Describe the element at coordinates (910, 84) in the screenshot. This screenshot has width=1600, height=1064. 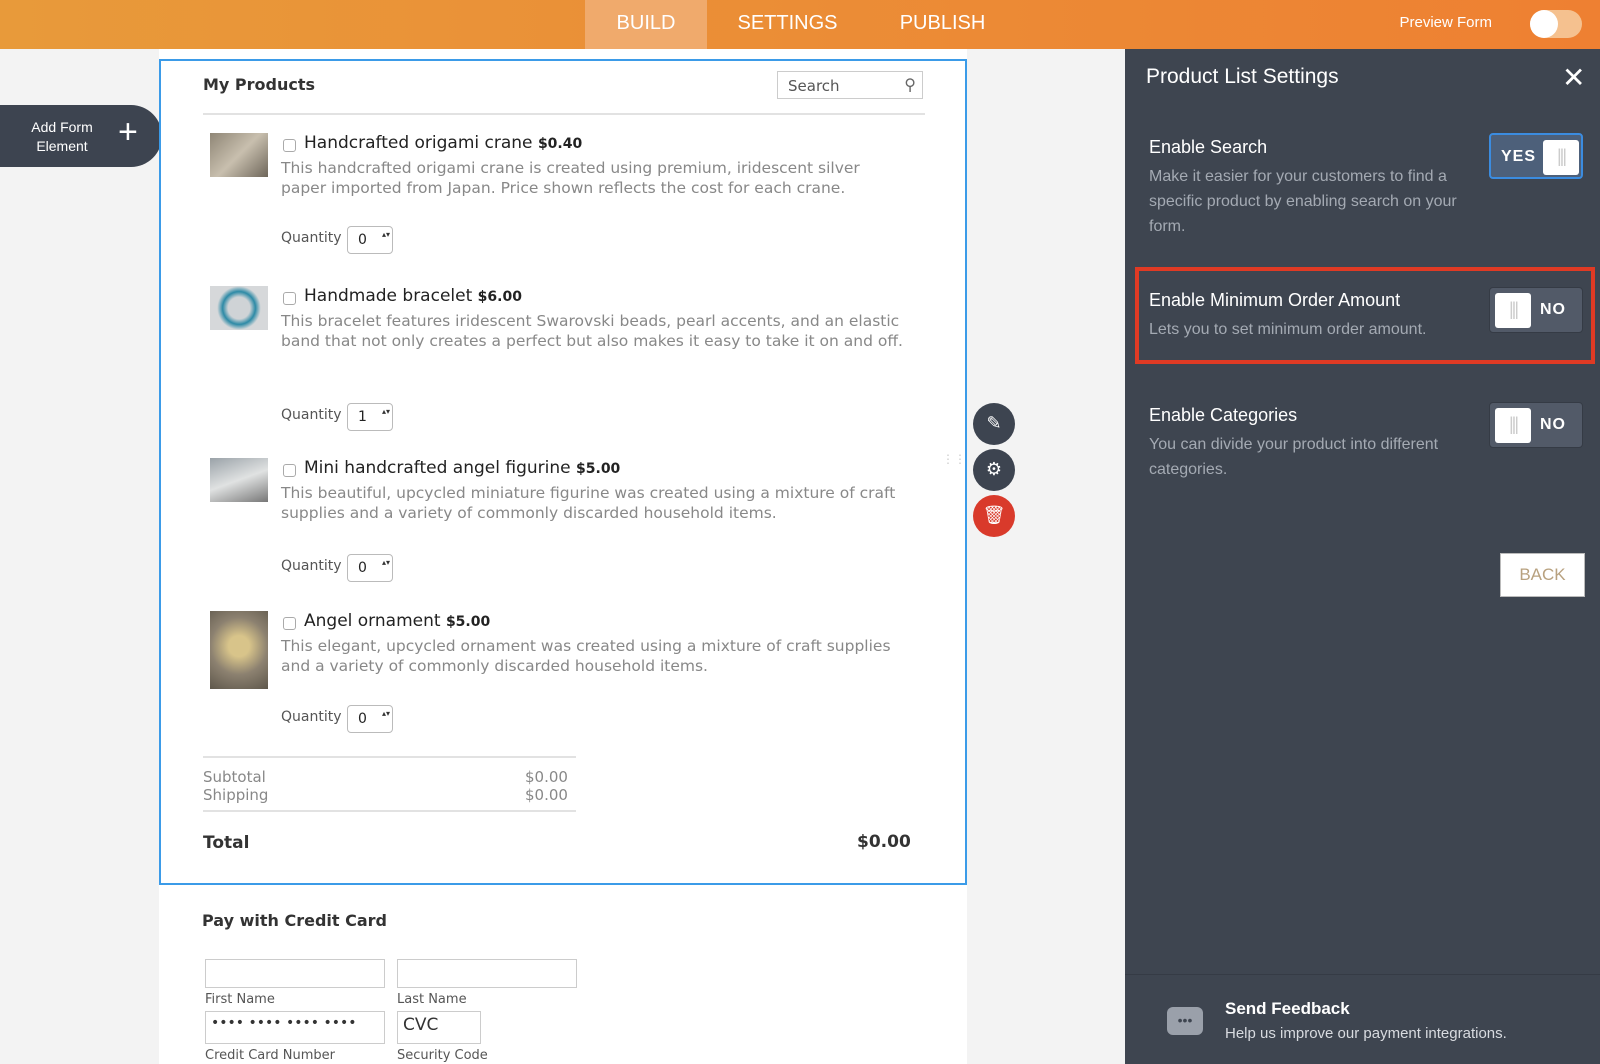
I see `search-icon: ⚲` at that location.